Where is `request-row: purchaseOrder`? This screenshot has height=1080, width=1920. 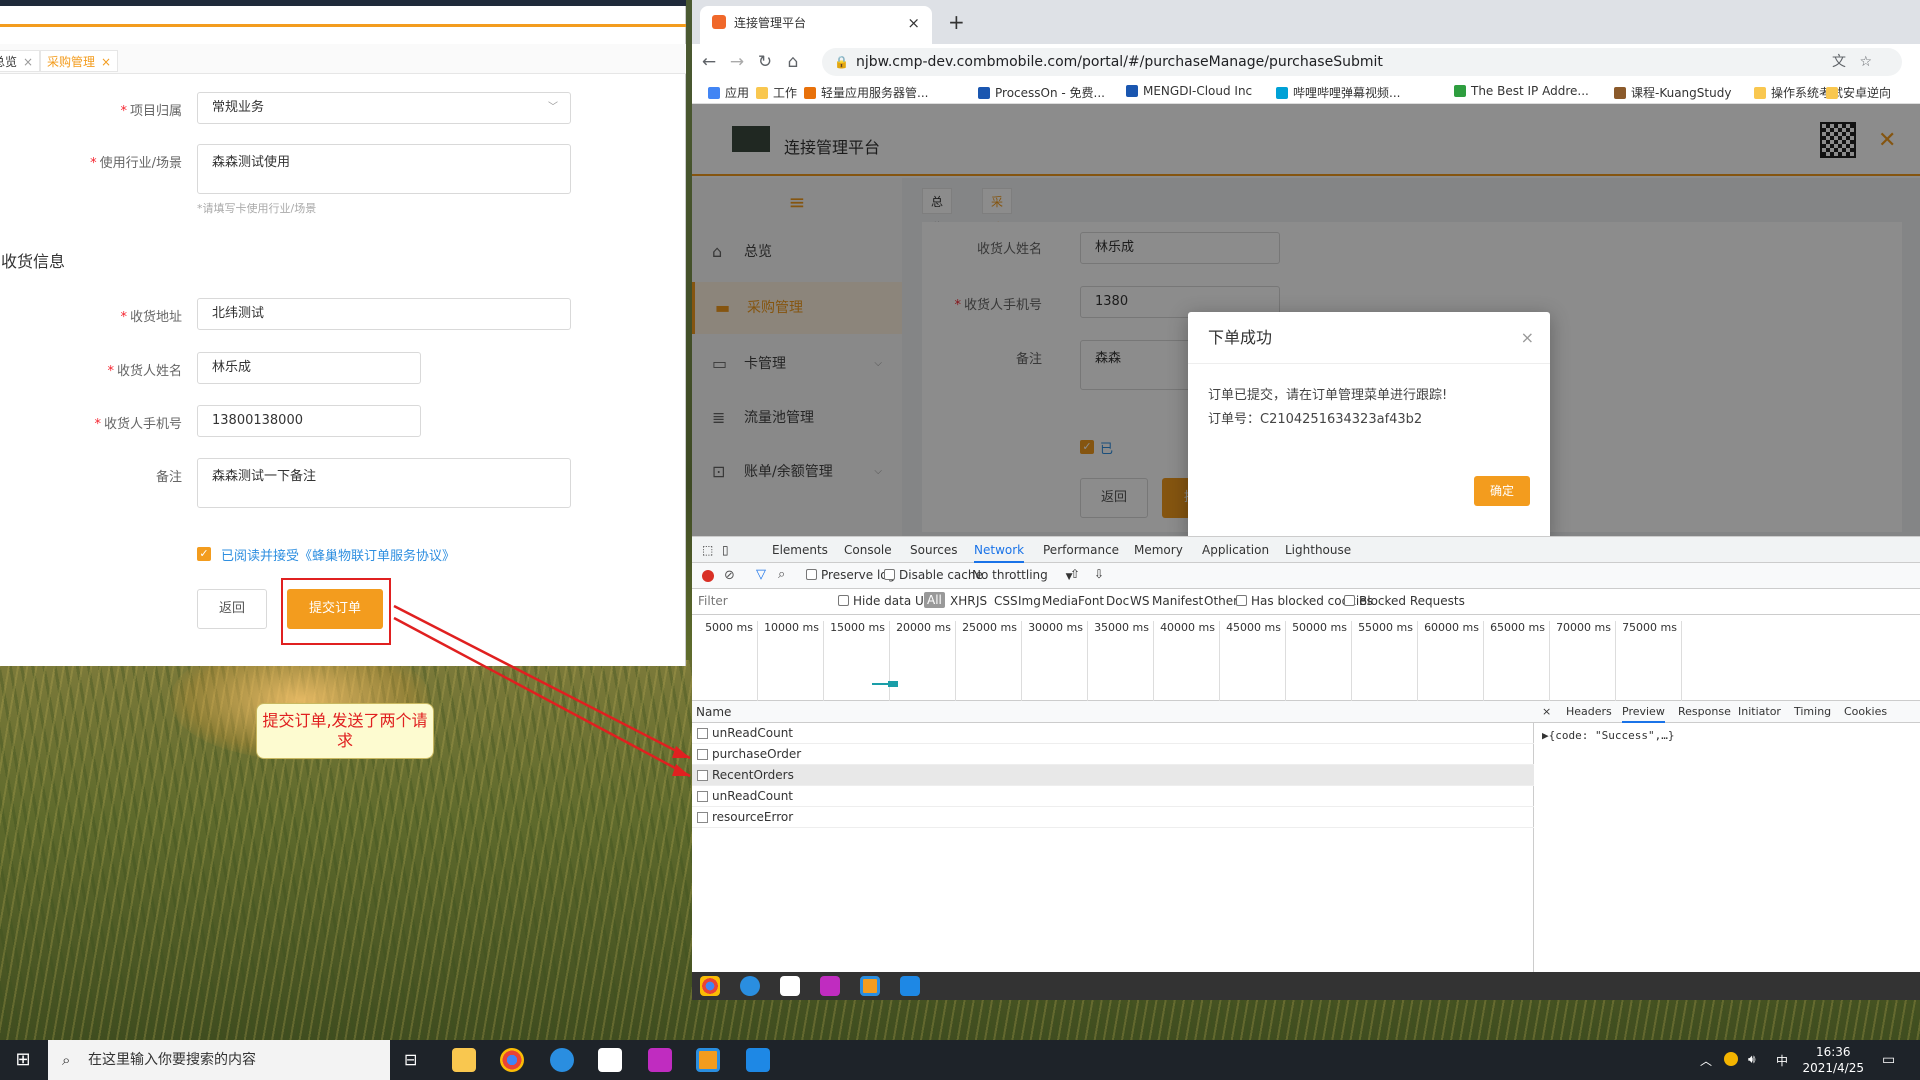 request-row: purchaseOrder is located at coordinates (1113, 754).